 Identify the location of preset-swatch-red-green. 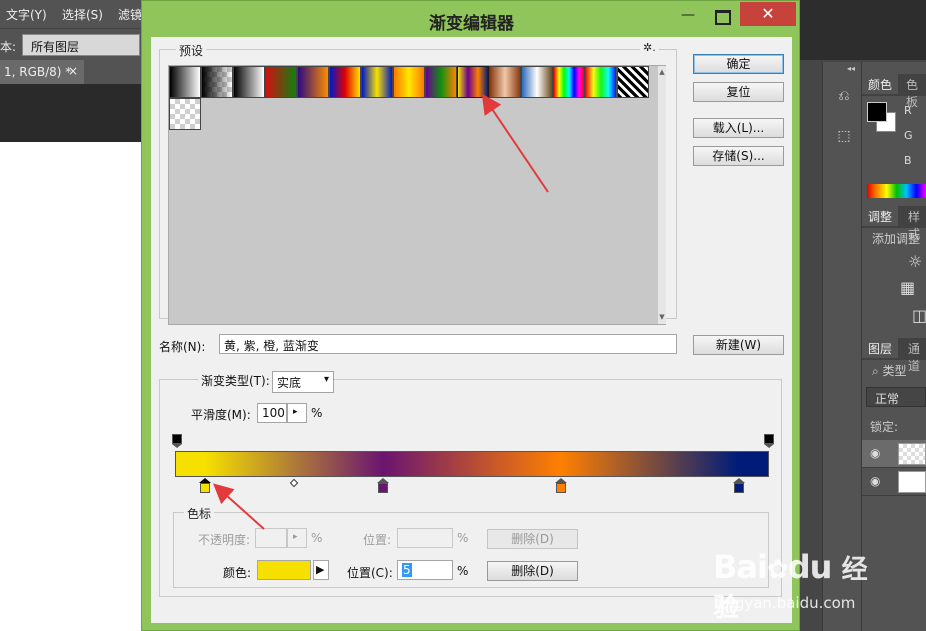
(281, 82).